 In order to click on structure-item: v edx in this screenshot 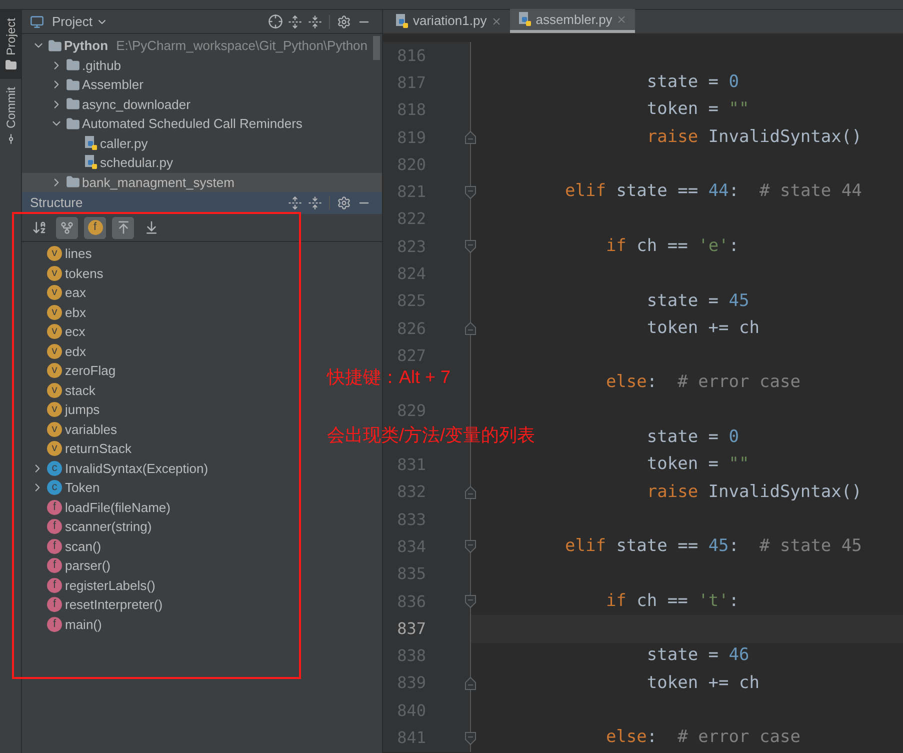, I will do `click(55, 351)`.